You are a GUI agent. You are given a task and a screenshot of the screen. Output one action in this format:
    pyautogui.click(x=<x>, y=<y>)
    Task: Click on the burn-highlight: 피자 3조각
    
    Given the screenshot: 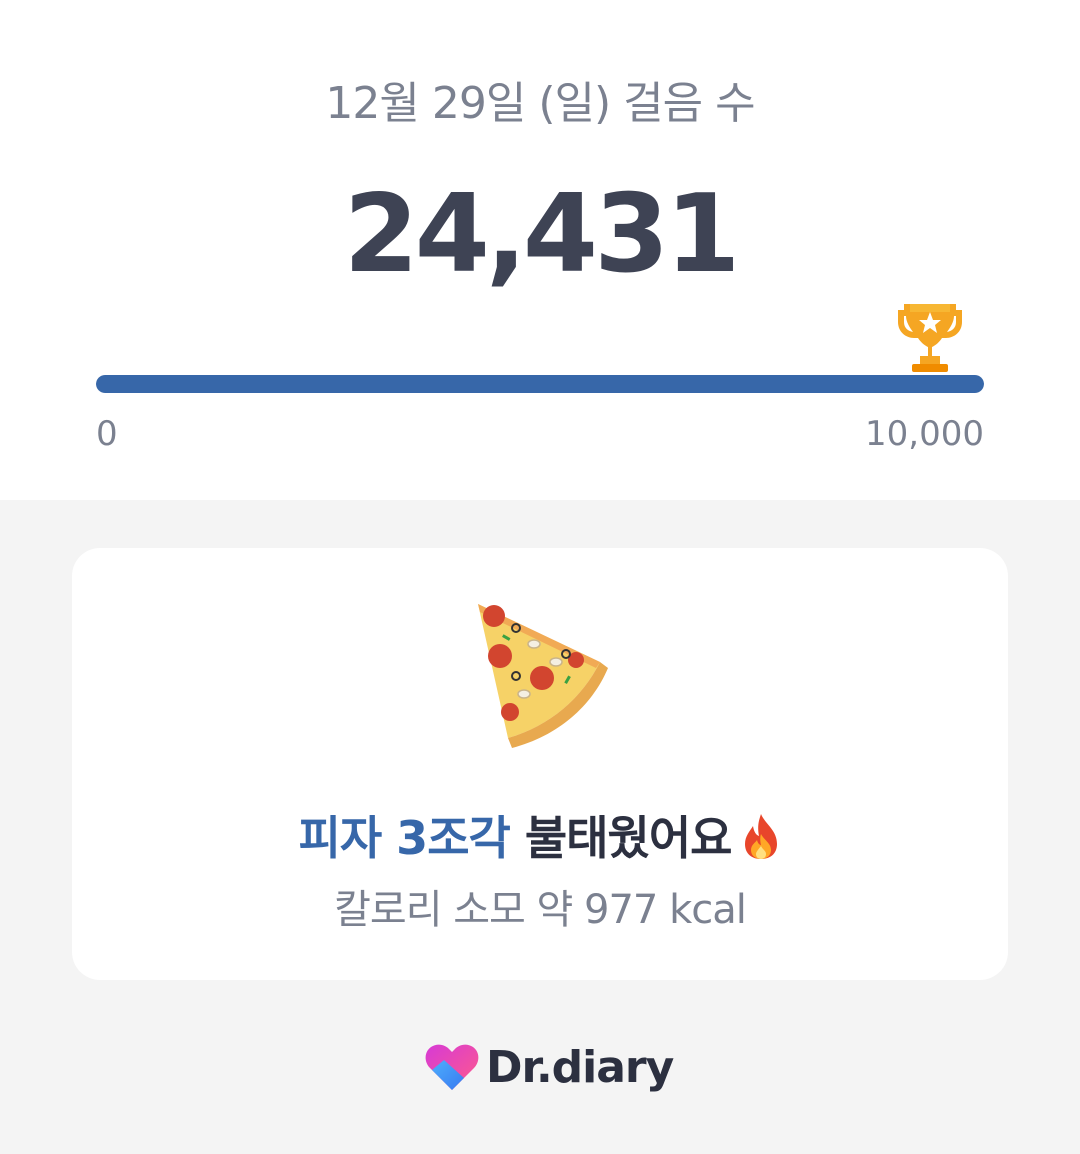 What is the action you would take?
    pyautogui.click(x=404, y=838)
    